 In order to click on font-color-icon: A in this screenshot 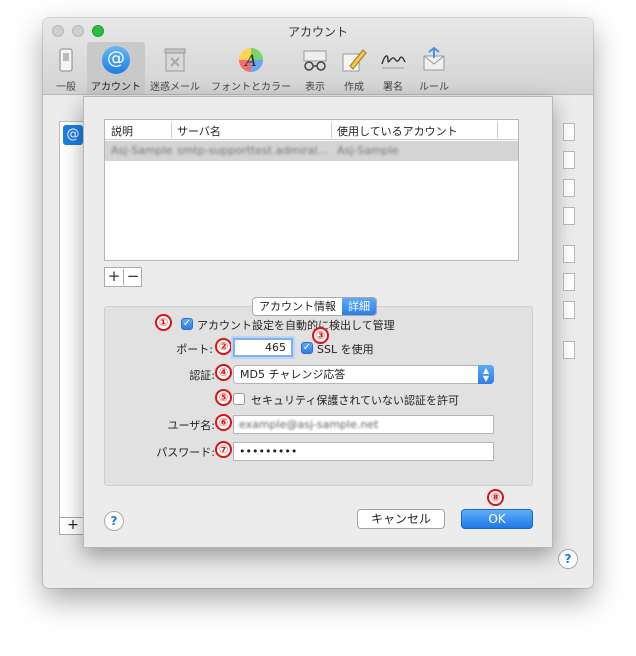, I will do `click(251, 60)`.